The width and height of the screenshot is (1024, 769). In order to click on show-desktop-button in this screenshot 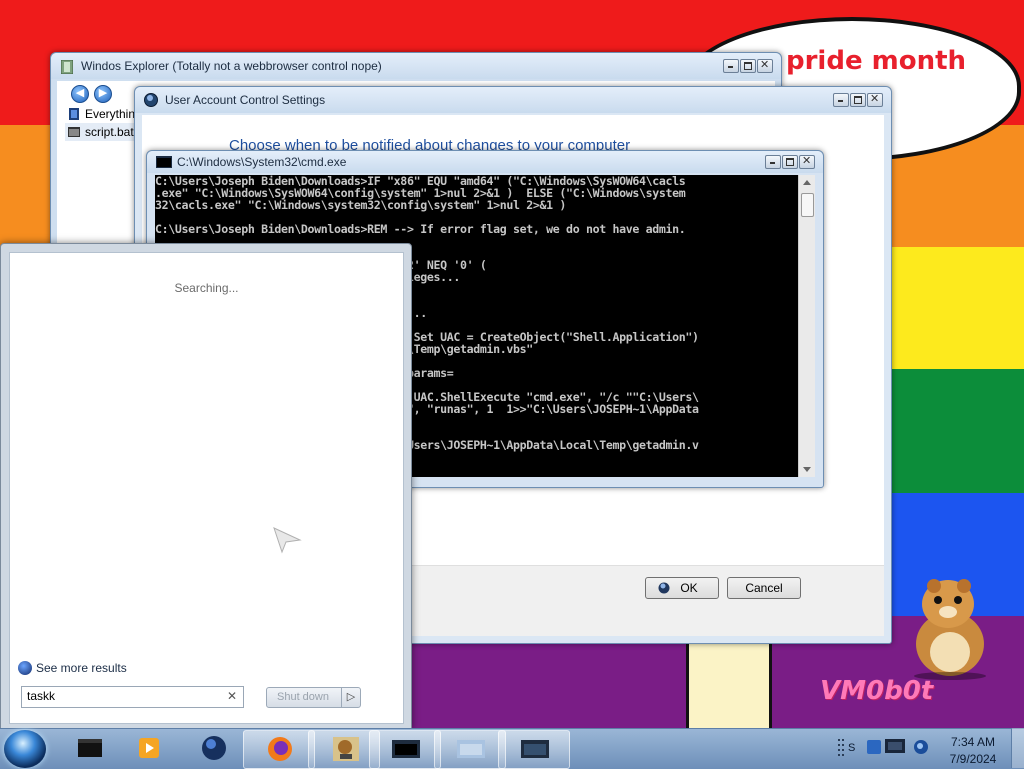, I will do `click(1017, 748)`.